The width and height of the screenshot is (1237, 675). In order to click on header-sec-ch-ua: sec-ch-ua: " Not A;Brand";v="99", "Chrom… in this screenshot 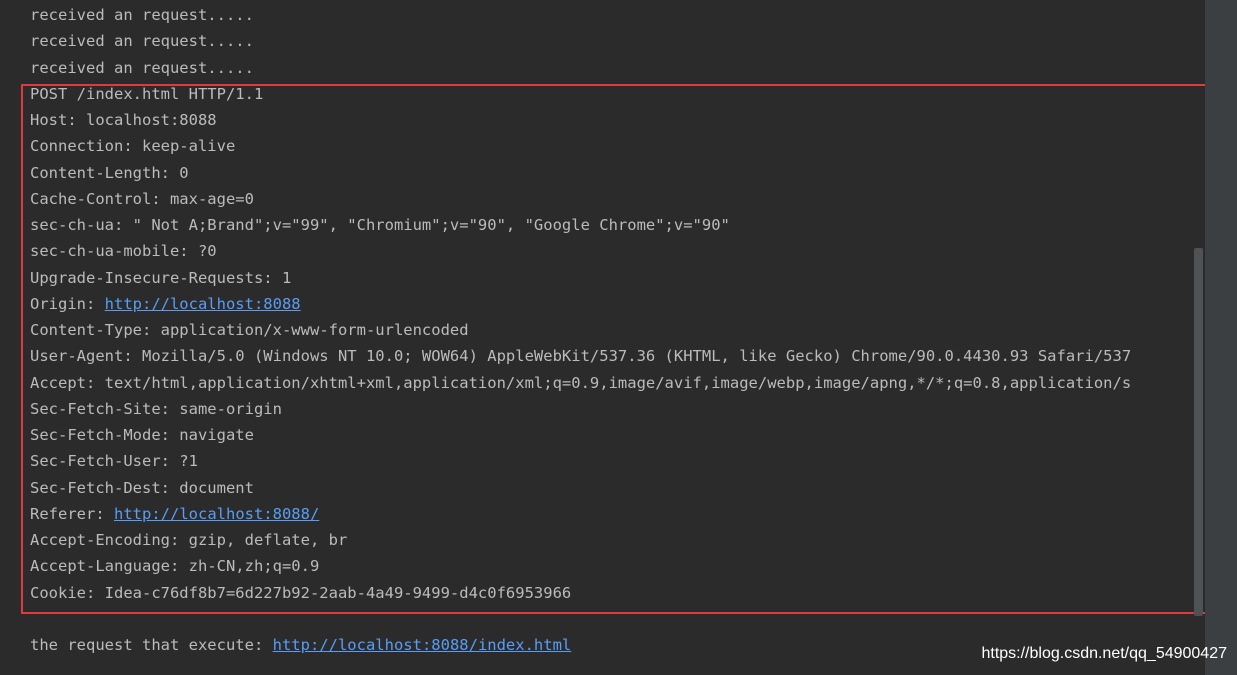, I will do `click(380, 225)`.